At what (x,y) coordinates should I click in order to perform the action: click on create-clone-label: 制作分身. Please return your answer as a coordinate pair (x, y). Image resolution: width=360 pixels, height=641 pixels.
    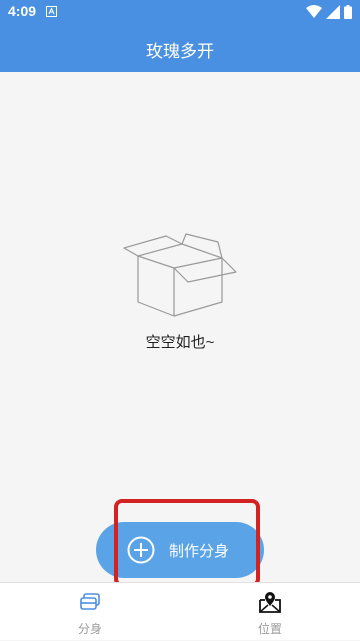
    Looking at the image, I should click on (199, 551).